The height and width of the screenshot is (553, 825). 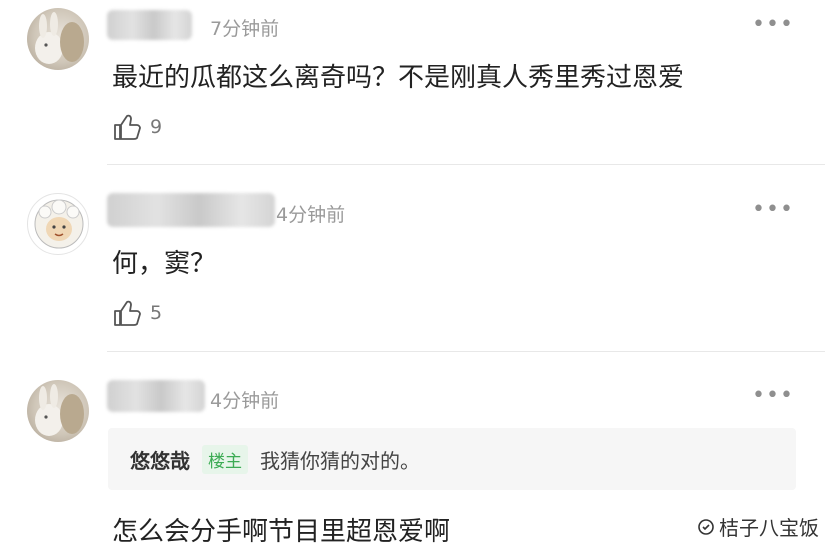 What do you see at coordinates (281, 532) in the screenshot?
I see `comment-text: 怎么会分手啊节目里超恩爱啊` at bounding box center [281, 532].